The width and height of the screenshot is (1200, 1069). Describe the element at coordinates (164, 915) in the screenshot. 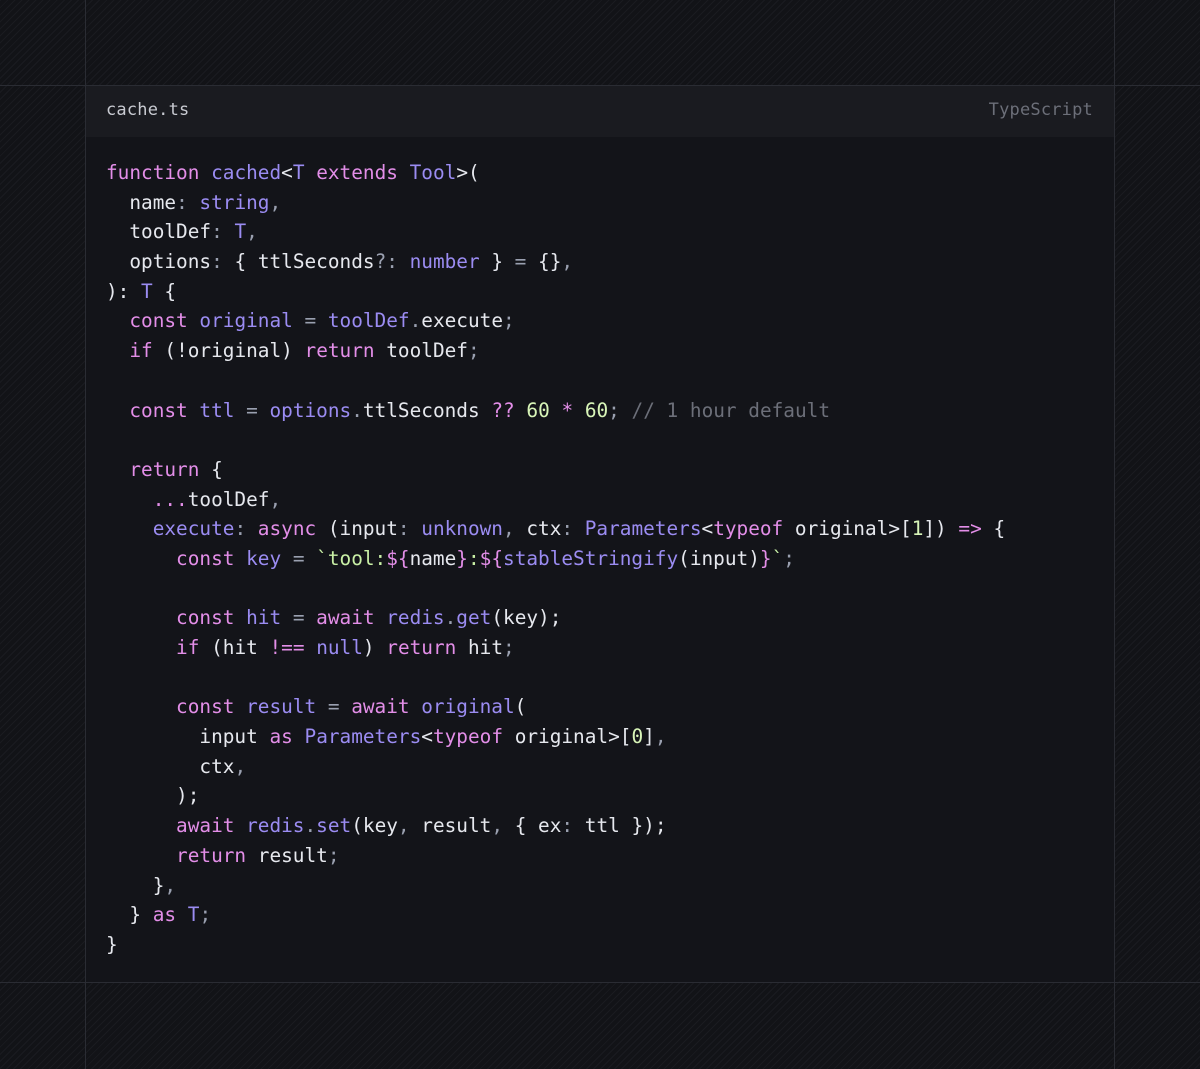

I see `code-token: as` at that location.